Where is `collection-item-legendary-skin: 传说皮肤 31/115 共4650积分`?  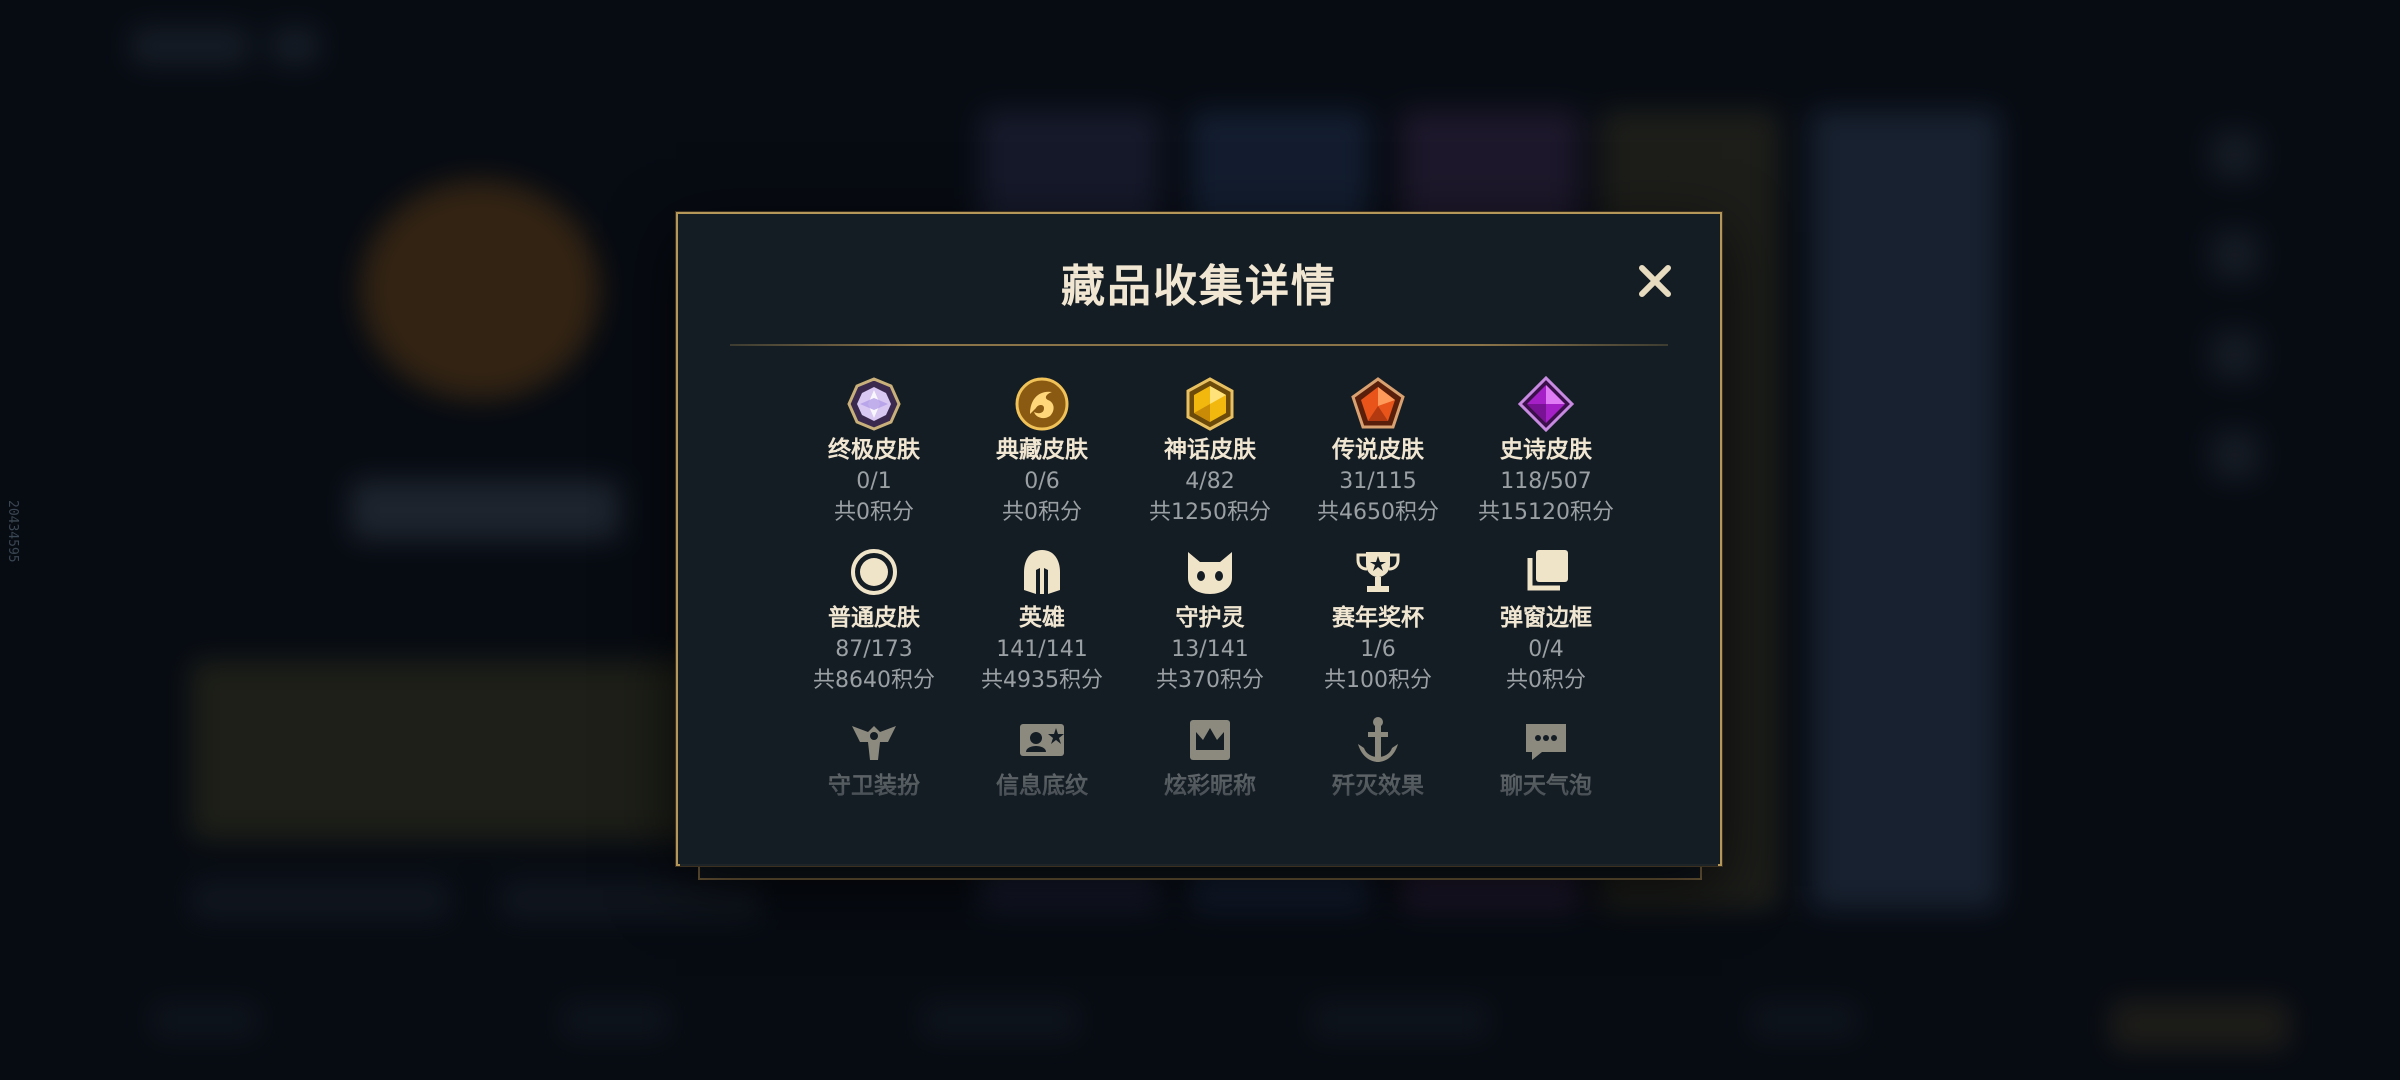
collection-item-legendary-skin: 传说皮肤 31/115 共4650积分 is located at coordinates (1378, 452).